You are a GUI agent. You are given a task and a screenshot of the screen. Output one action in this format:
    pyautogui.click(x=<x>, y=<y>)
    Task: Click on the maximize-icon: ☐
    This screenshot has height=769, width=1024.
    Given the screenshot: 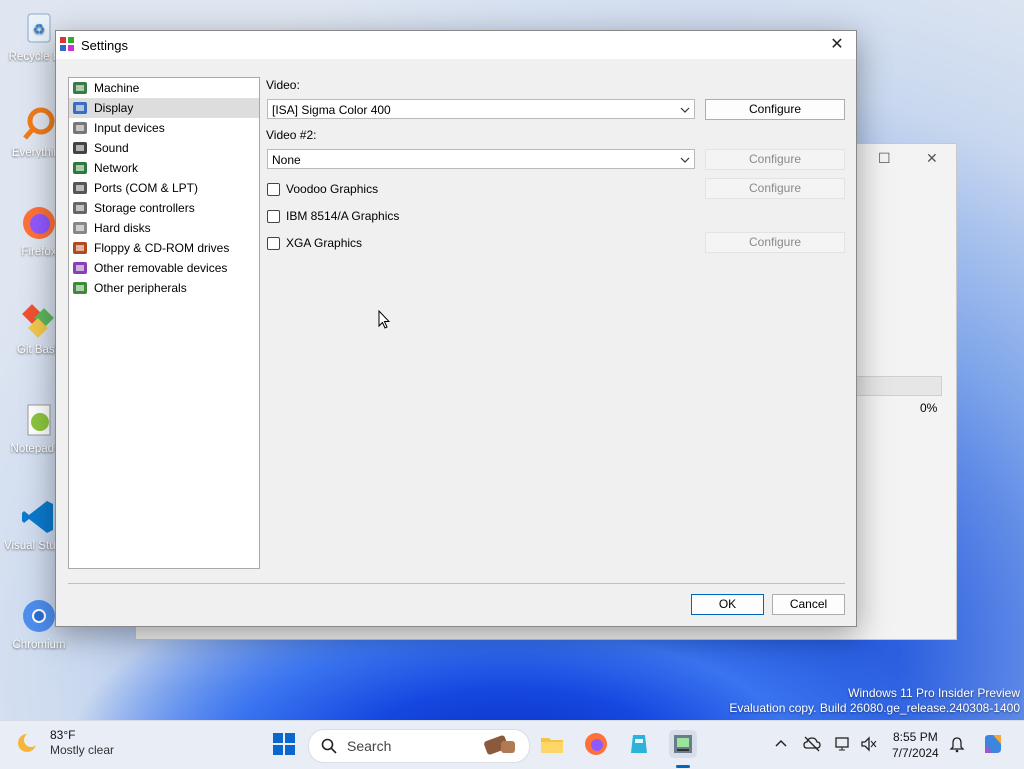 What is the action you would take?
    pyautogui.click(x=884, y=158)
    